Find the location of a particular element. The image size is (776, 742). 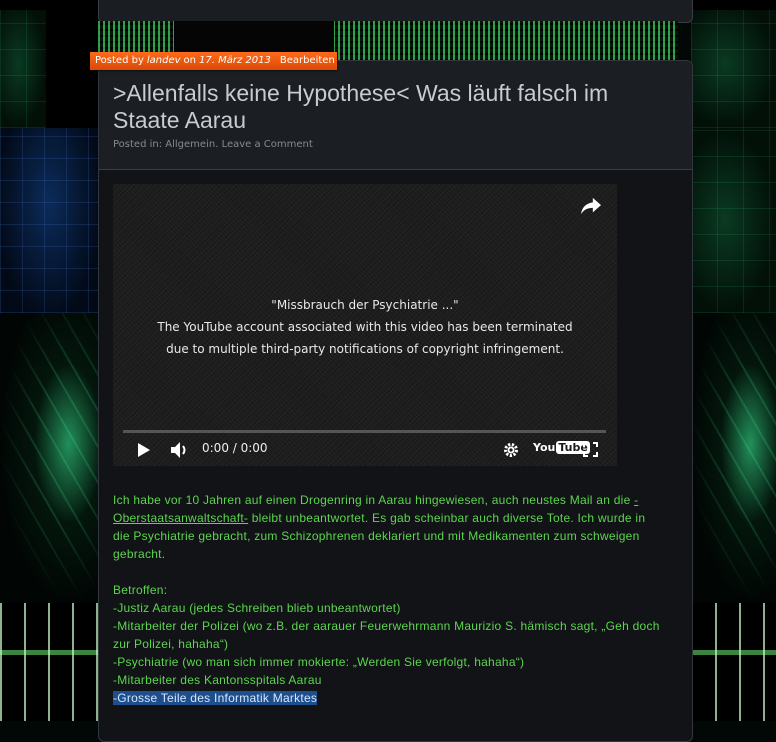

header-box is located at coordinates (395, 11).